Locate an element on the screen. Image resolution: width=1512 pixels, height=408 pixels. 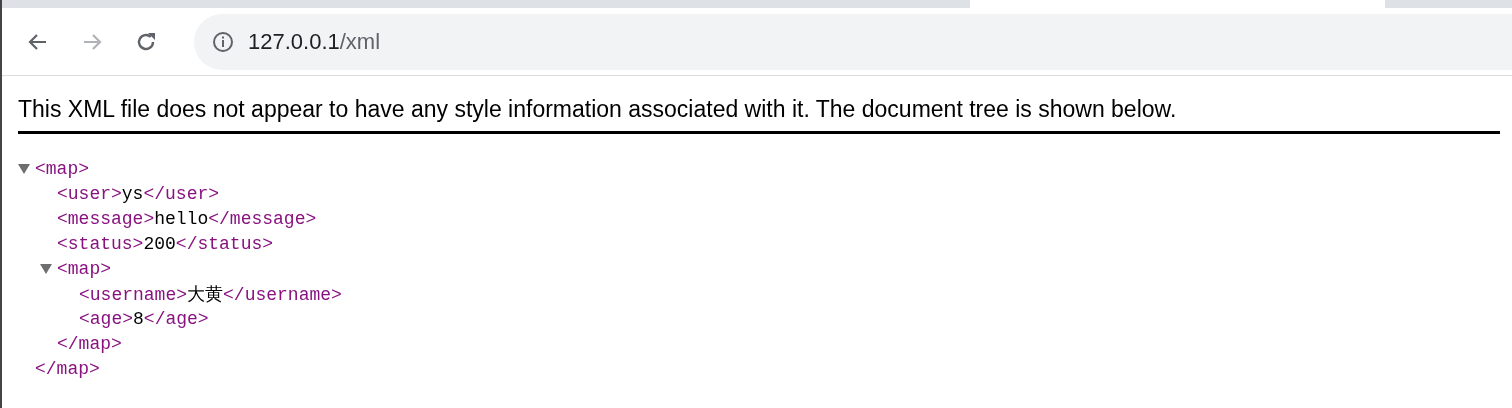
xml-line: <message>hello</message> is located at coordinates (187, 218).